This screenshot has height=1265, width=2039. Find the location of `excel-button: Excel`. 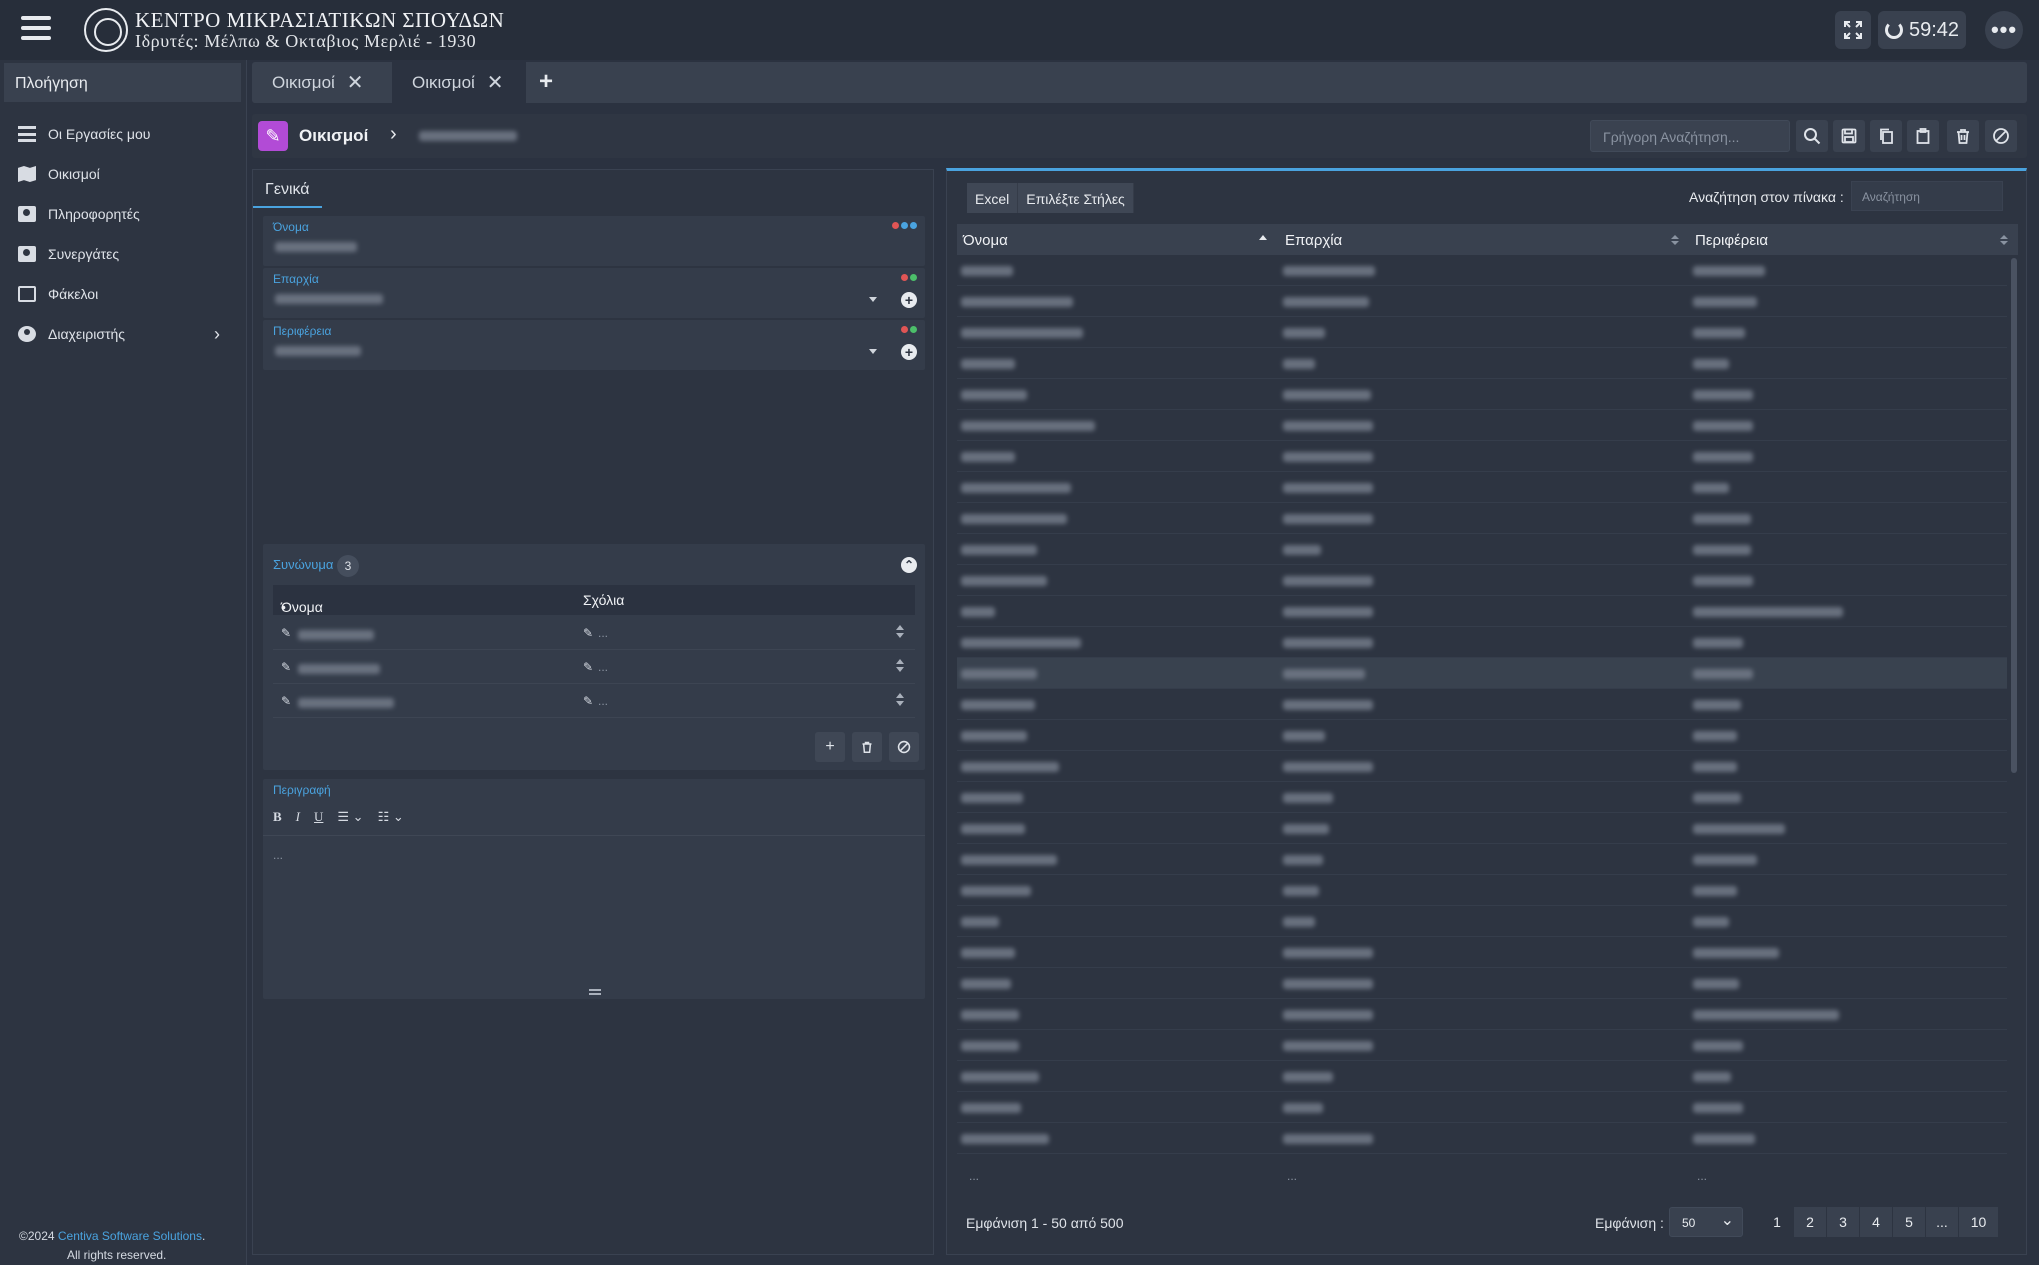

excel-button: Excel is located at coordinates (993, 198).